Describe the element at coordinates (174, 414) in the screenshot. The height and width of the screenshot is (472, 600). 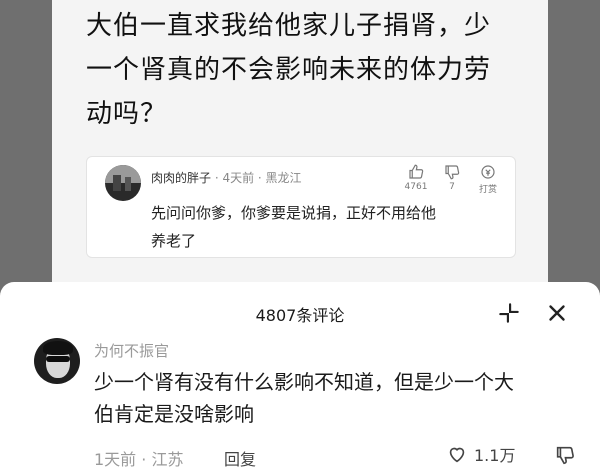
I see `comment-text-line: 伯肯定是没啥影响` at that location.